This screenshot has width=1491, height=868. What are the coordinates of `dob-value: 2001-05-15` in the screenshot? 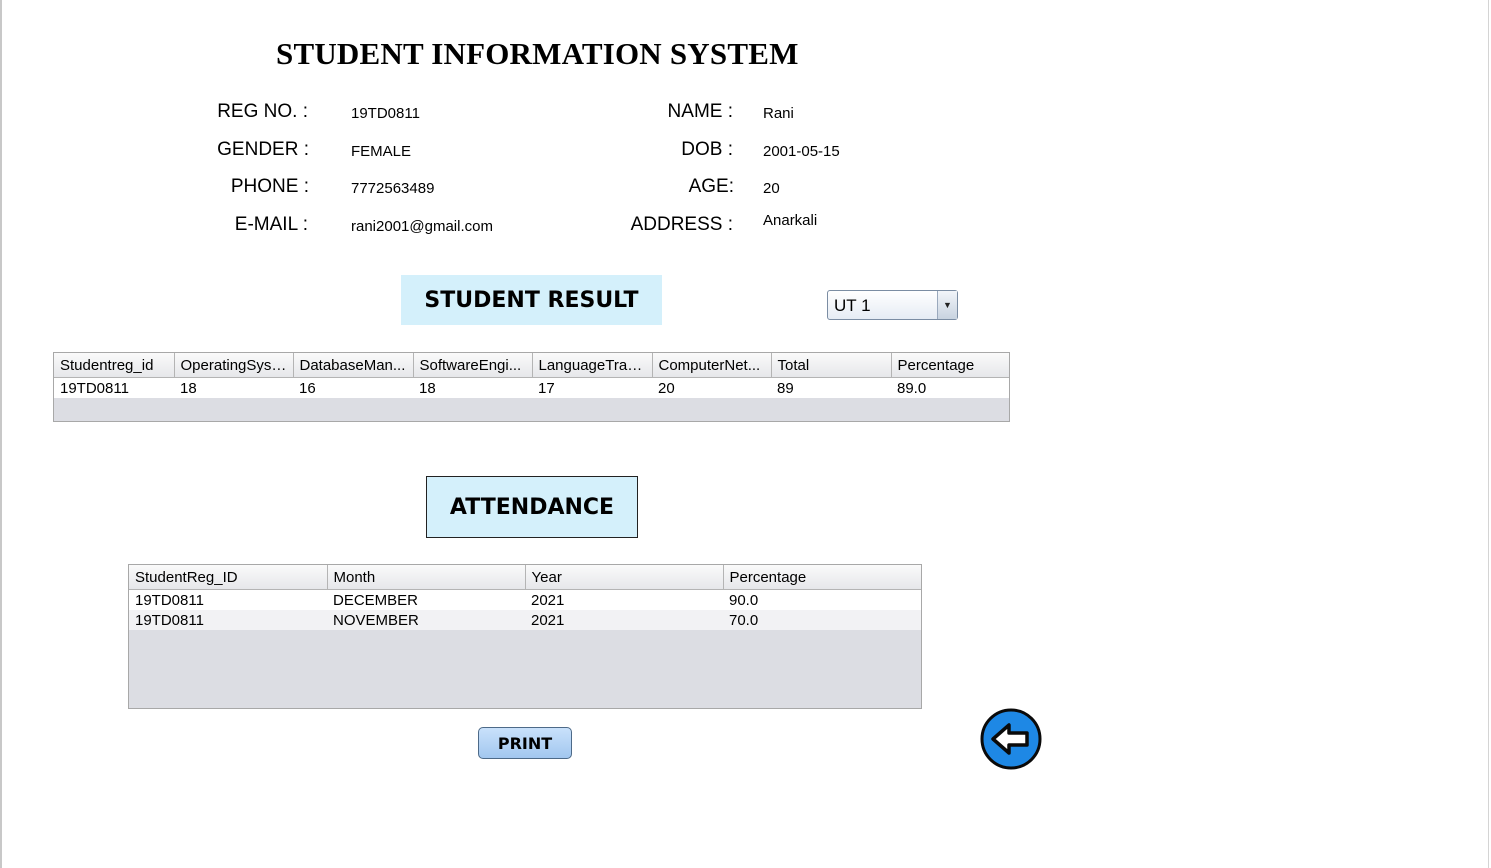 It's located at (801, 151).